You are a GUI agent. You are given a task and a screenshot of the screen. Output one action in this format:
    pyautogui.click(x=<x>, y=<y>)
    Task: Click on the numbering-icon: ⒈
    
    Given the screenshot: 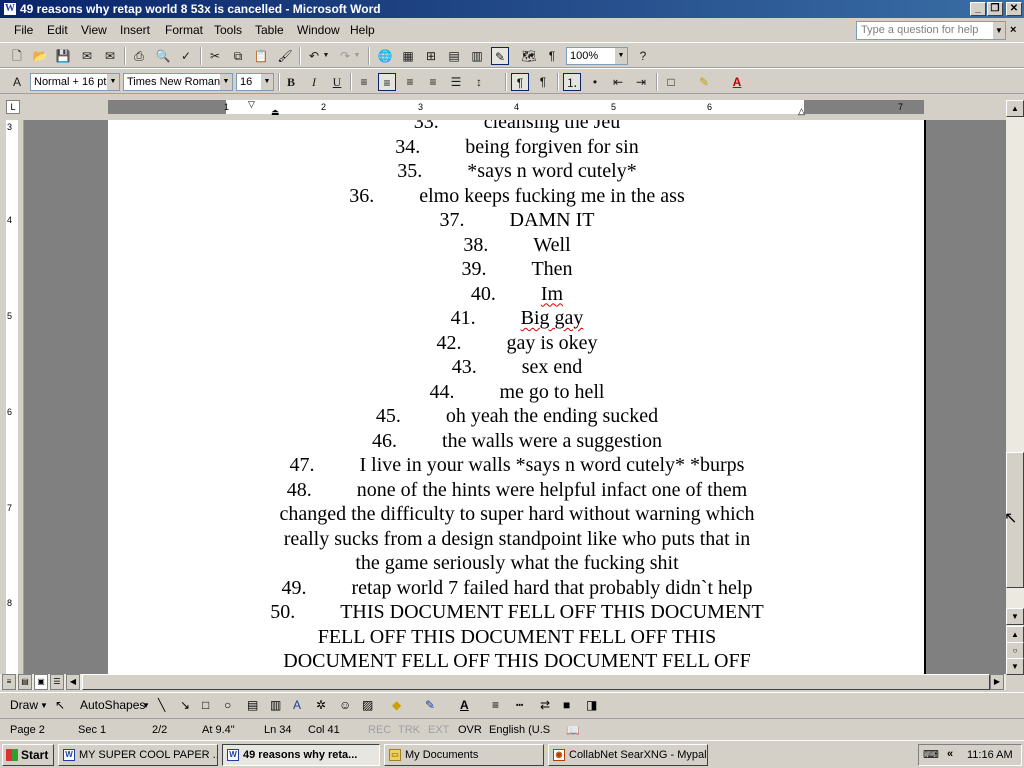 What is the action you would take?
    pyautogui.click(x=572, y=82)
    